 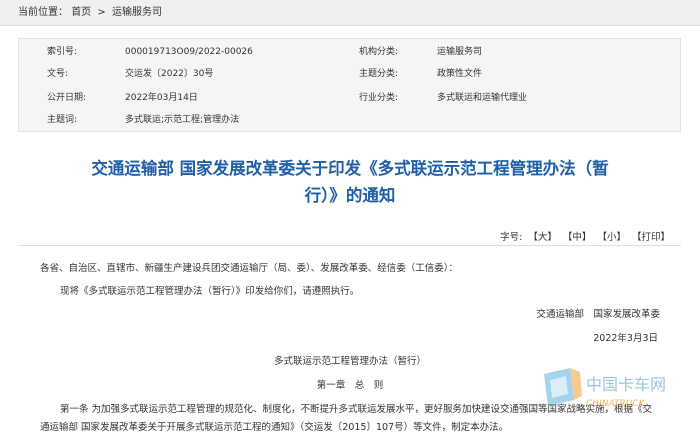 I want to click on meta-org-value: 运输服务司, so click(x=460, y=52).